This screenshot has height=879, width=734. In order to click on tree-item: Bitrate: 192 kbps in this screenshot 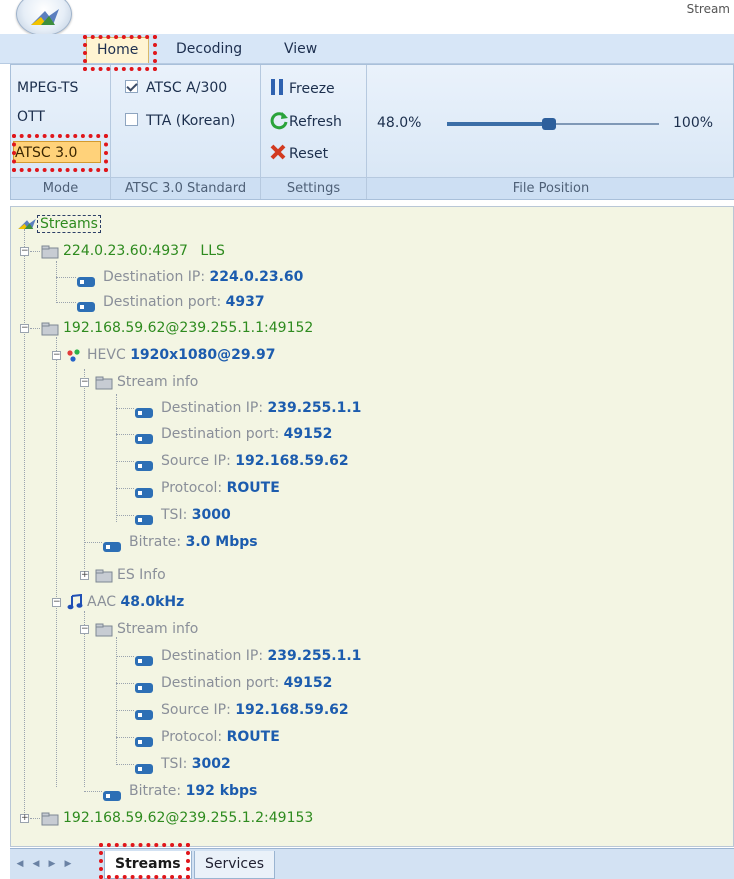, I will do `click(180, 791)`.